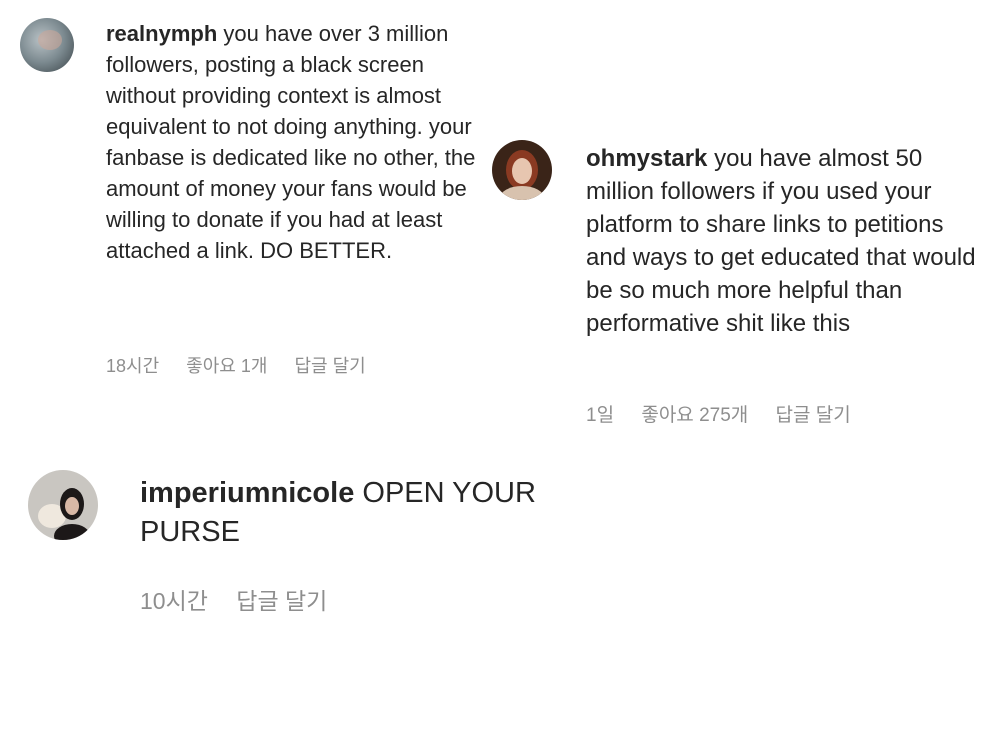 The width and height of the screenshot is (1000, 750). What do you see at coordinates (694, 415) in the screenshot?
I see `likes-count: 좋아요 275개` at bounding box center [694, 415].